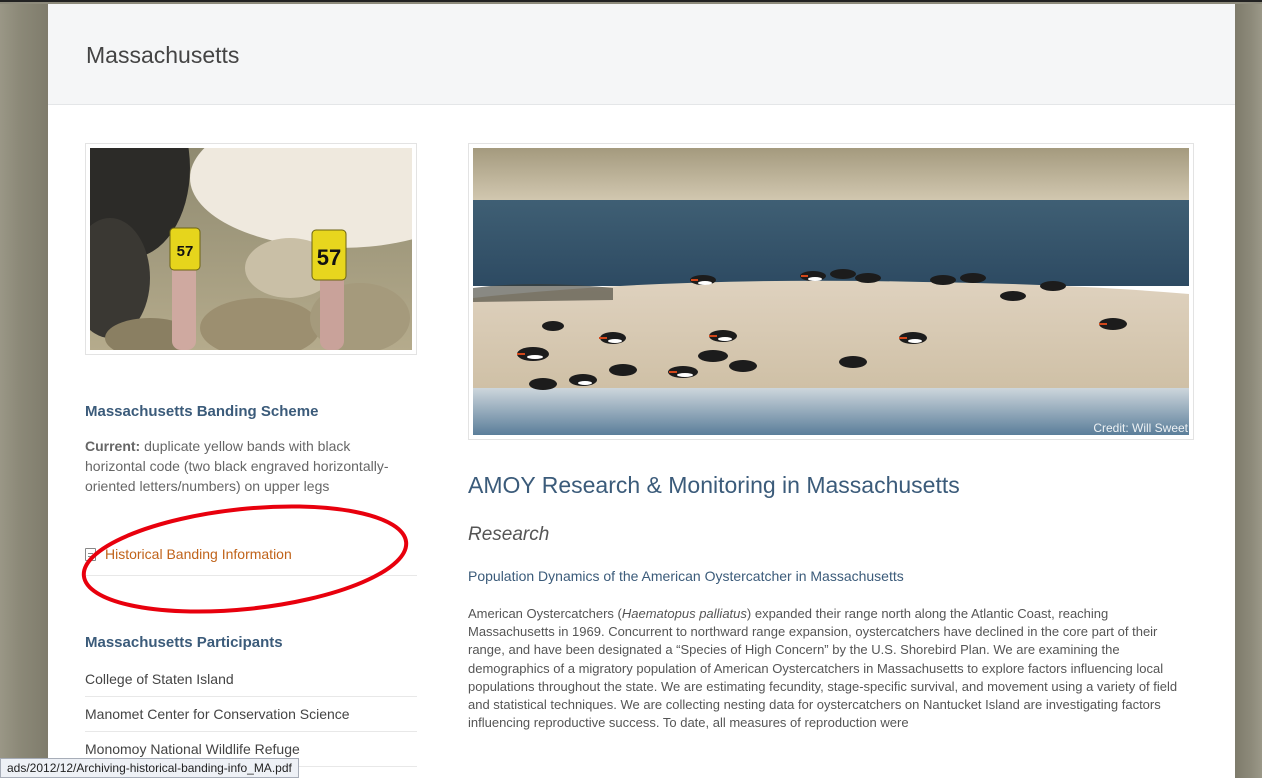  I want to click on page-background-right, so click(1248, 391).